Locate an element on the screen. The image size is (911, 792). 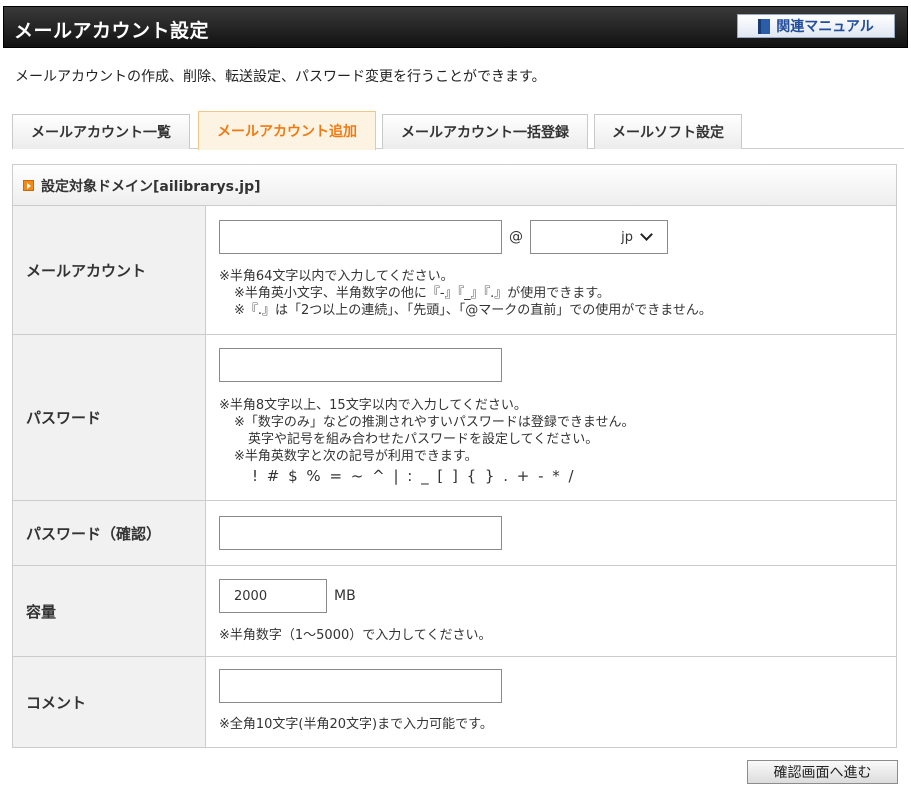
mail-account-note-1: ※半角64文字以内で入力してください。 is located at coordinates (336, 276).